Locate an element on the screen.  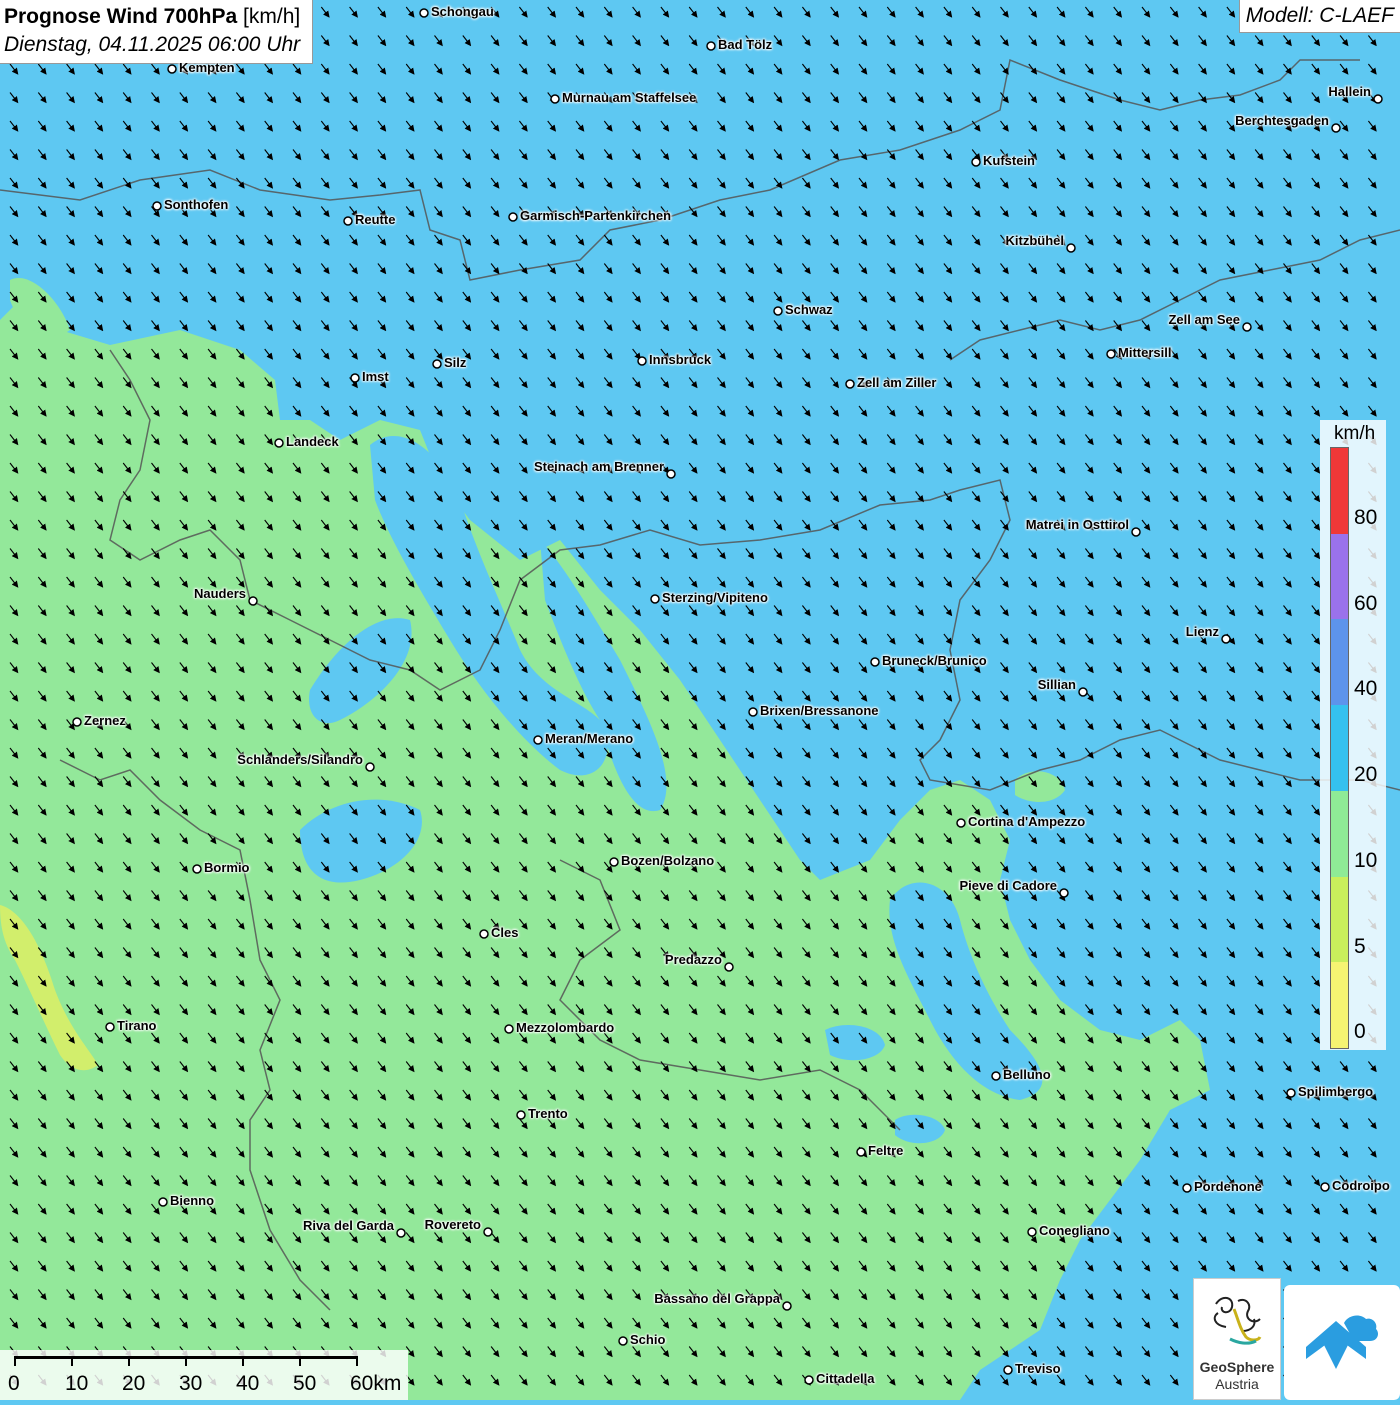
city-label: Imst is located at coordinates (375, 376).